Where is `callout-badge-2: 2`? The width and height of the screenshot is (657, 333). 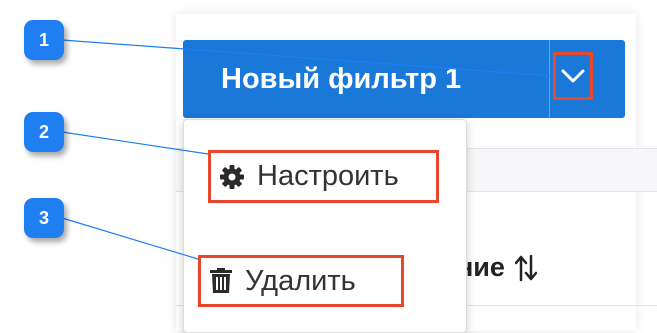
callout-badge-2: 2 is located at coordinates (44, 132).